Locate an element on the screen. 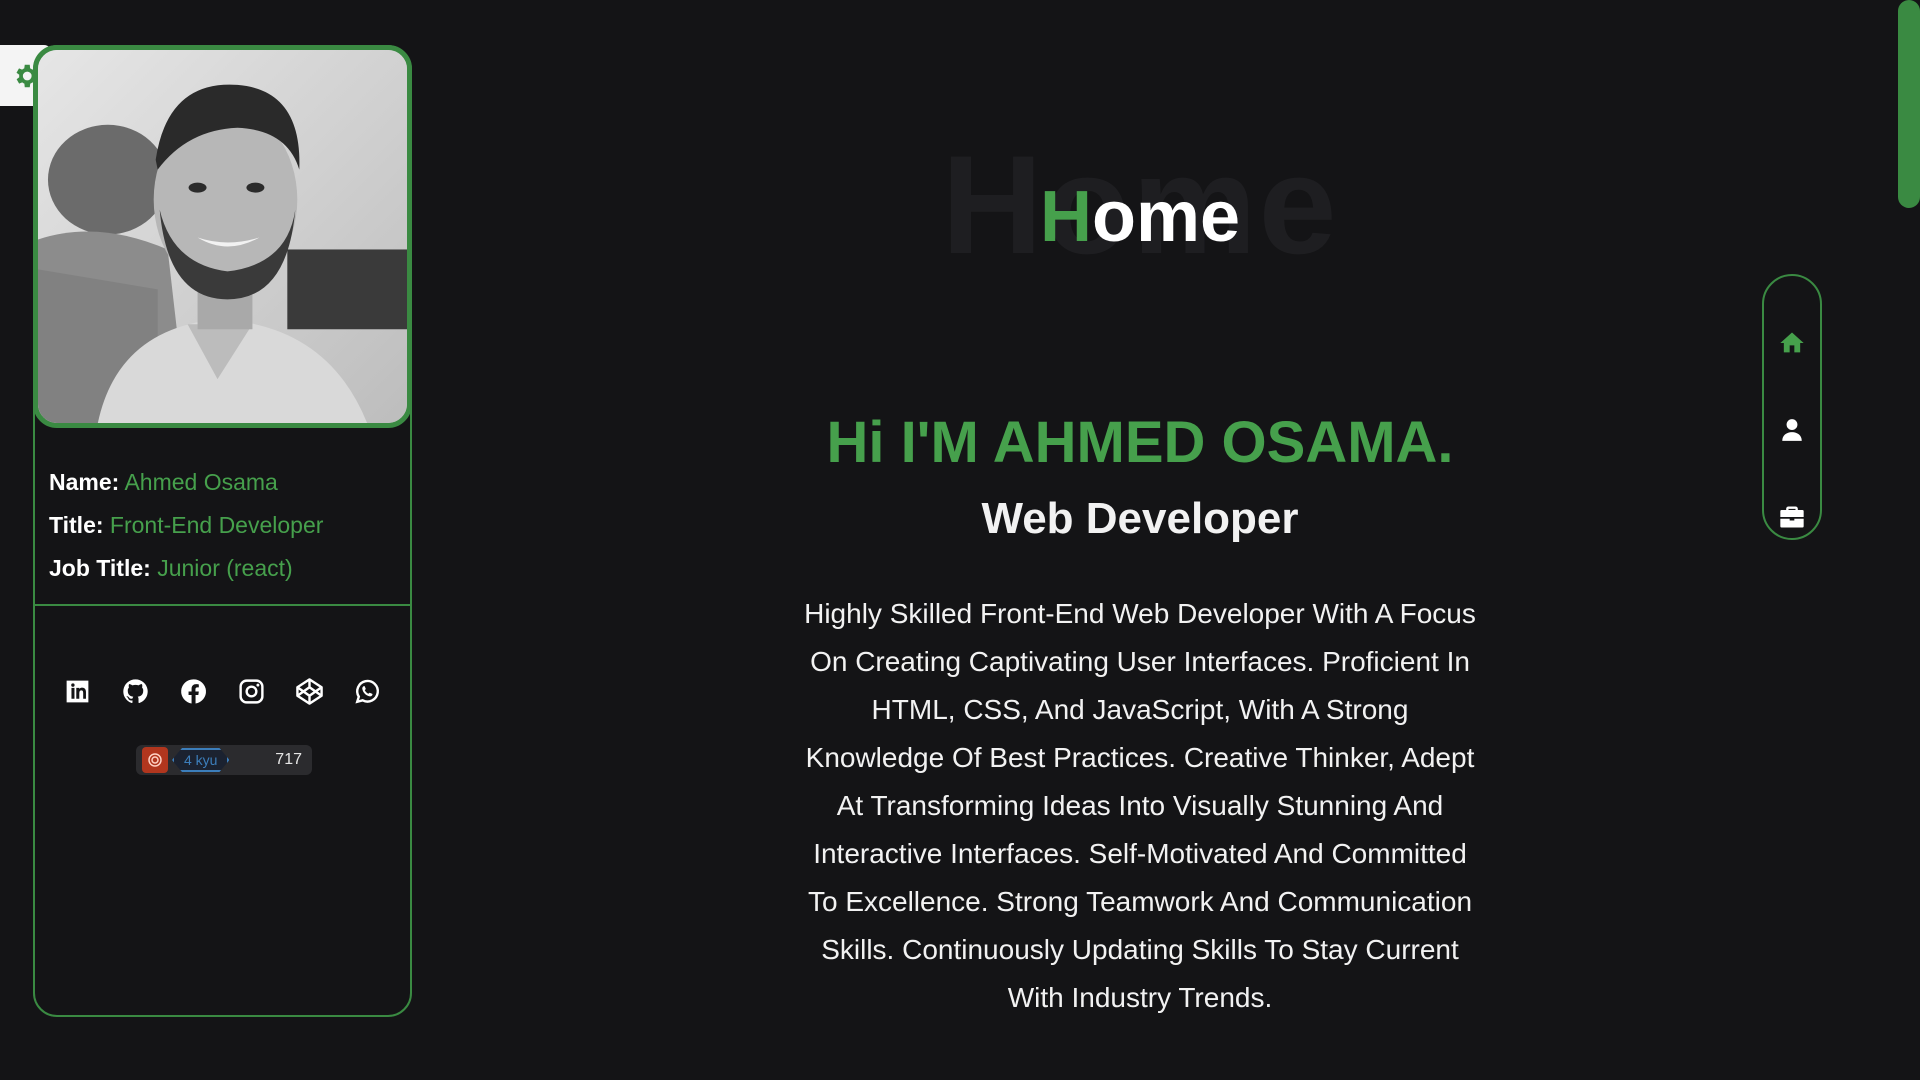  nav-home is located at coordinates (1792, 343).